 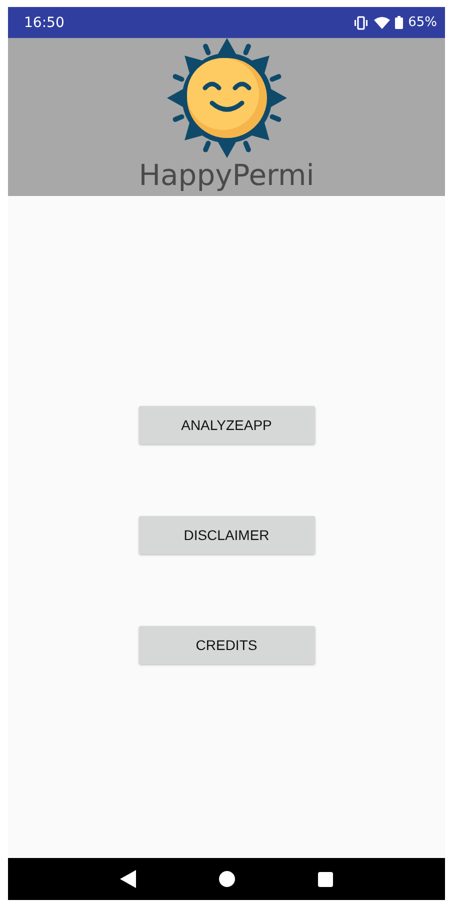 I want to click on menu-button: ANALYZEAPP, so click(x=226, y=425).